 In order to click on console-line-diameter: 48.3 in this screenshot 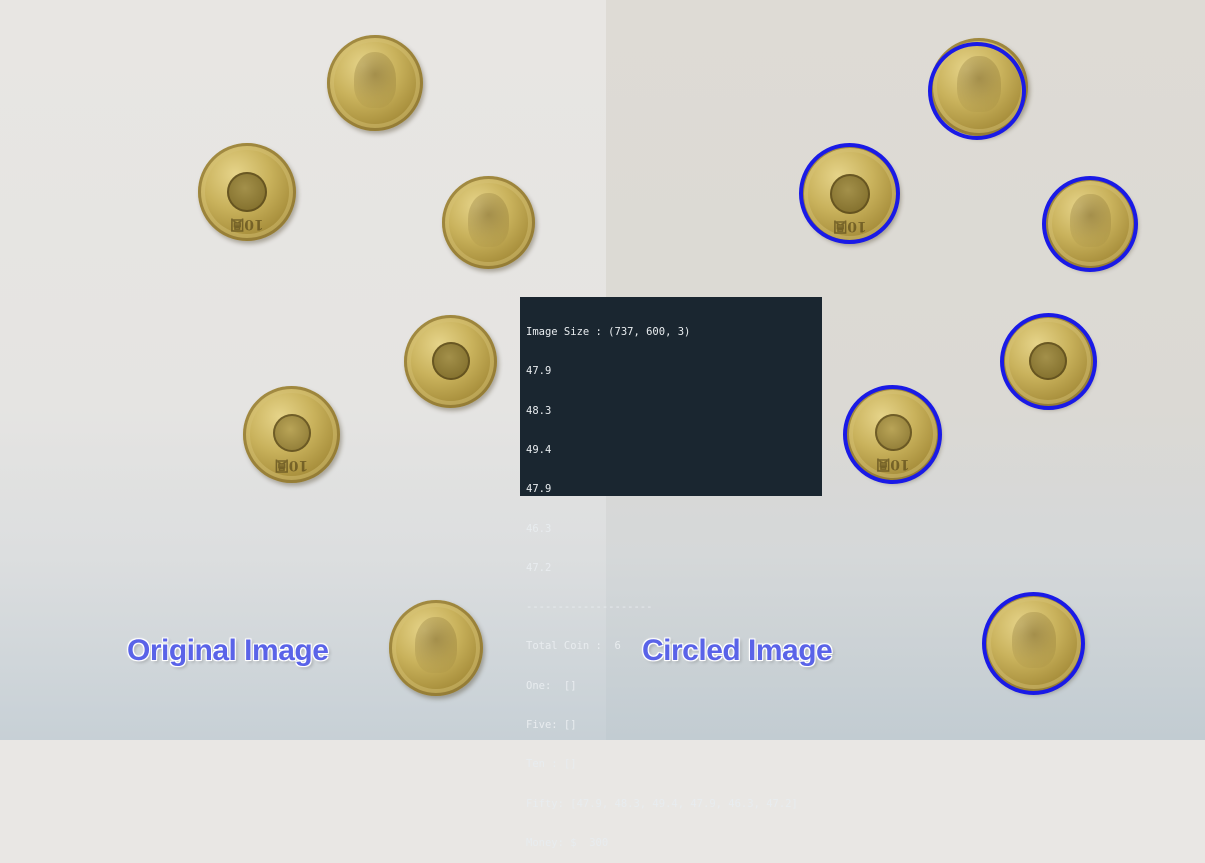, I will do `click(539, 410)`.